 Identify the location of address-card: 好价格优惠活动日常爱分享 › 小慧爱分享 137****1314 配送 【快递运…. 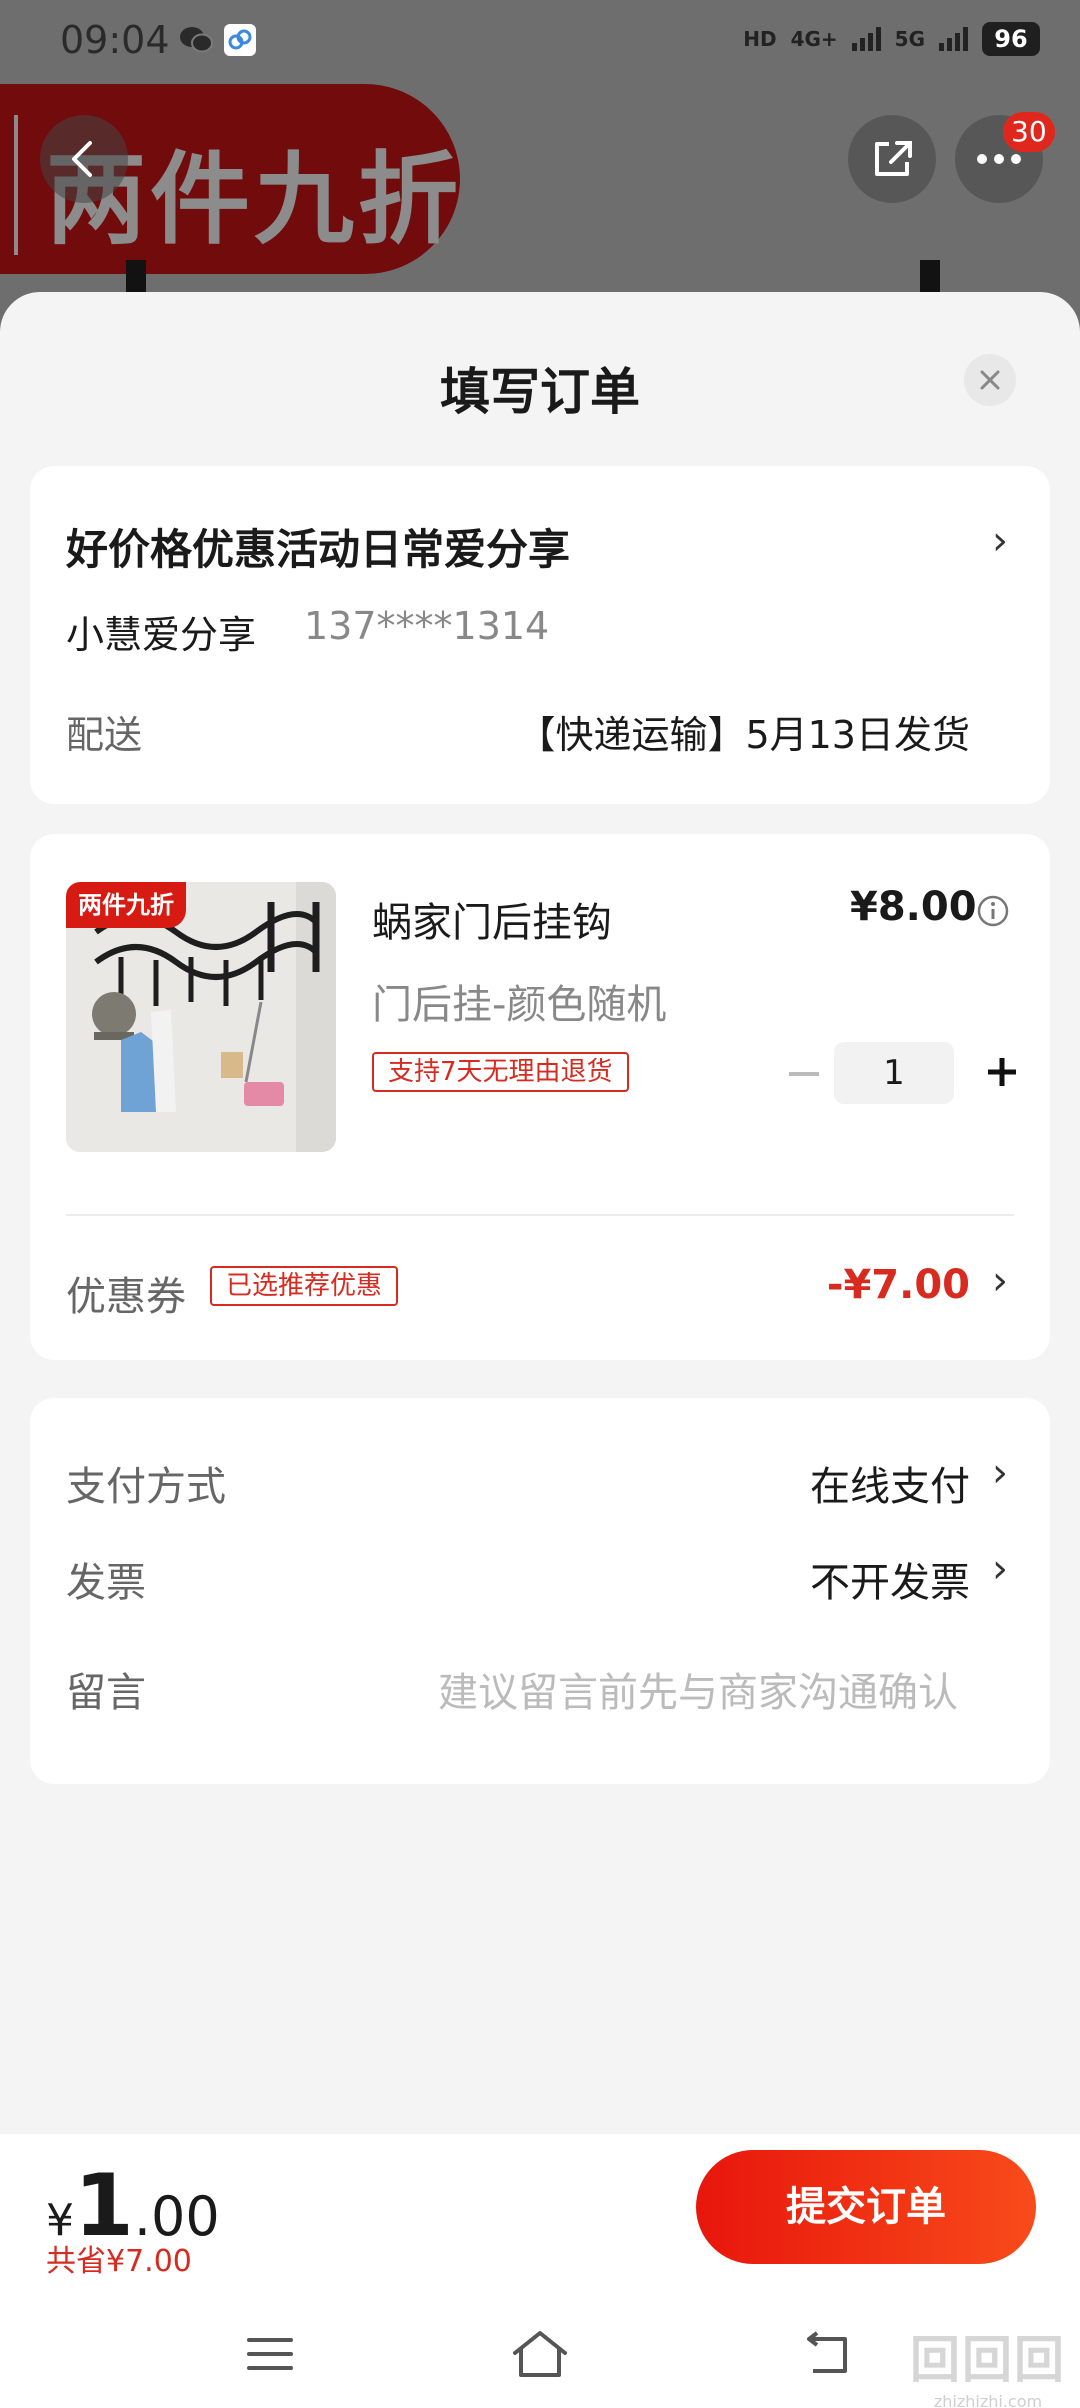
(540, 635).